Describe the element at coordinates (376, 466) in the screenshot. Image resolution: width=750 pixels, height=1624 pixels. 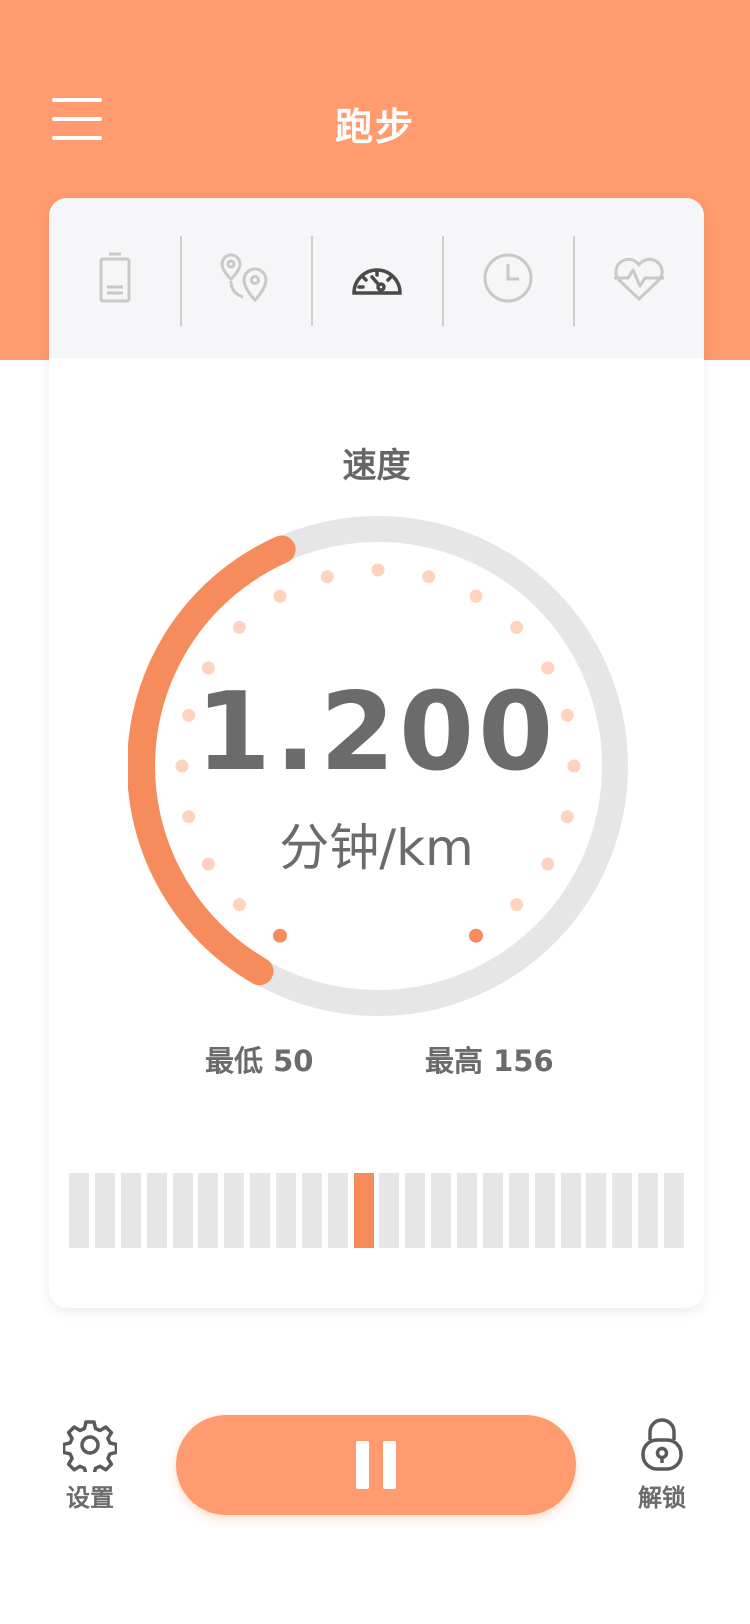
I see `metric-label: 速度` at that location.